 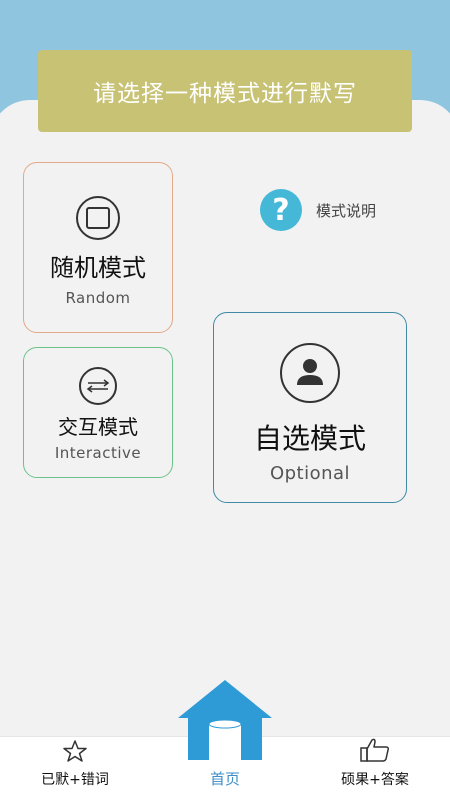 What do you see at coordinates (75, 780) in the screenshot?
I see `tab-completed-label: 已默+错词` at bounding box center [75, 780].